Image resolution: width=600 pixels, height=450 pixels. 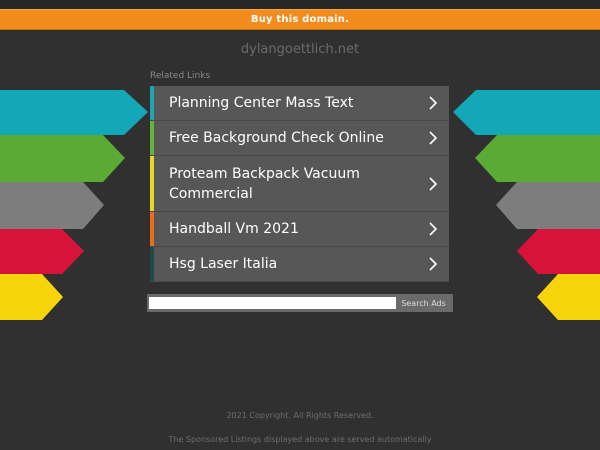 I want to click on right-arrow-green, so click(x=537, y=158).